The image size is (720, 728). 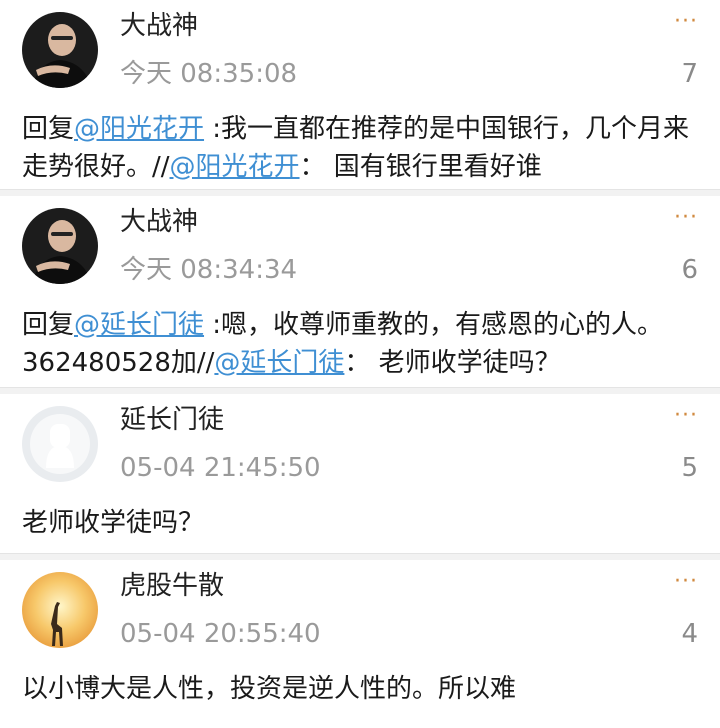 What do you see at coordinates (220, 468) in the screenshot?
I see `timestamp: 05-04 21:45:50` at bounding box center [220, 468].